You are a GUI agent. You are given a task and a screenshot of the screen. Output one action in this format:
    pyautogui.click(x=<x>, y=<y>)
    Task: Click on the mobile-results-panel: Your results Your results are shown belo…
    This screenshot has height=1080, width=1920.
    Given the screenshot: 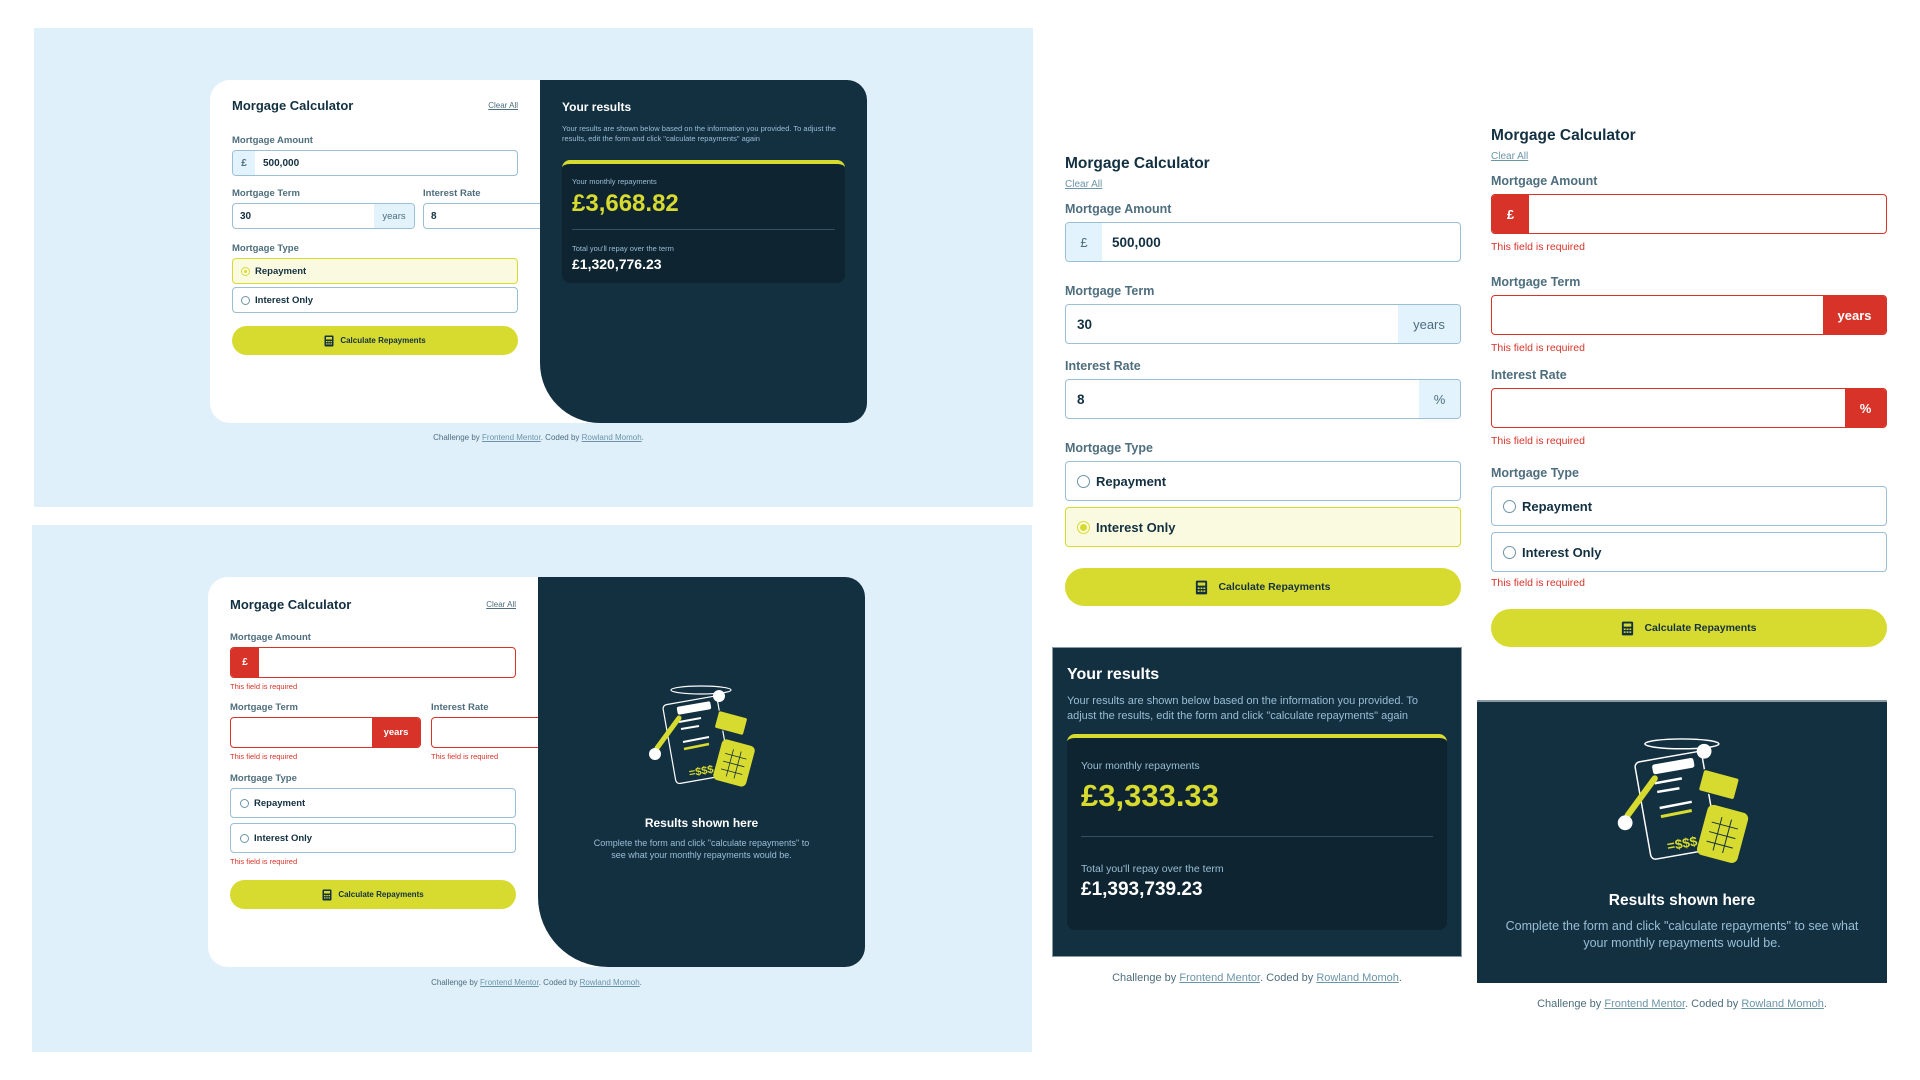 What is the action you would take?
    pyautogui.click(x=1257, y=802)
    